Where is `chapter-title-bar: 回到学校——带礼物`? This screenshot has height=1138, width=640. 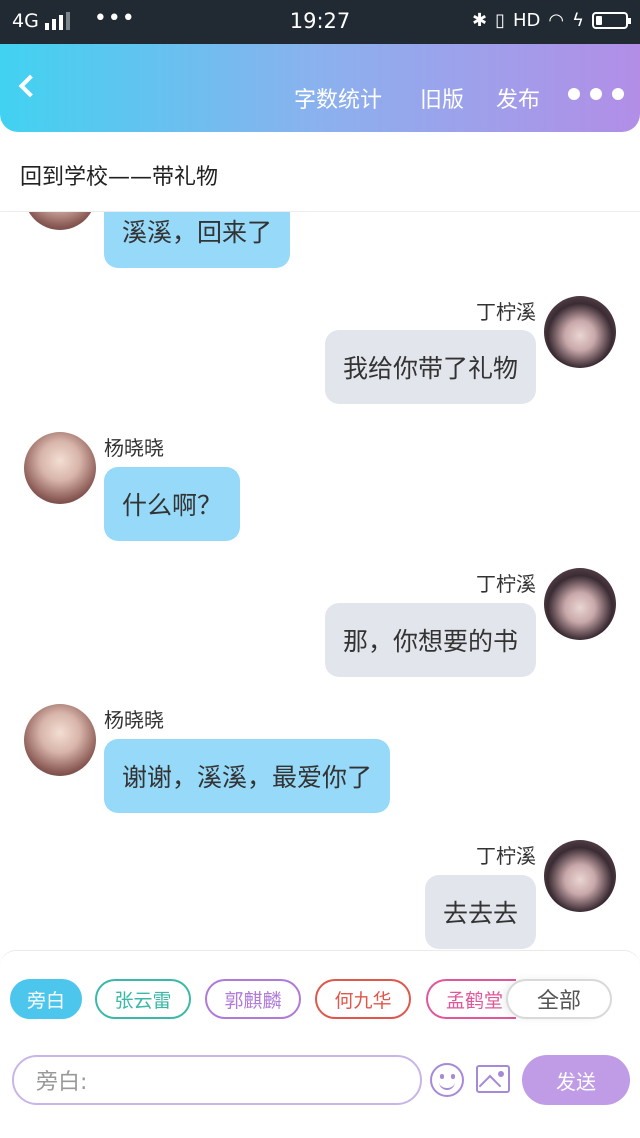
chapter-title-bar: 回到学校——带礼物 is located at coordinates (320, 172).